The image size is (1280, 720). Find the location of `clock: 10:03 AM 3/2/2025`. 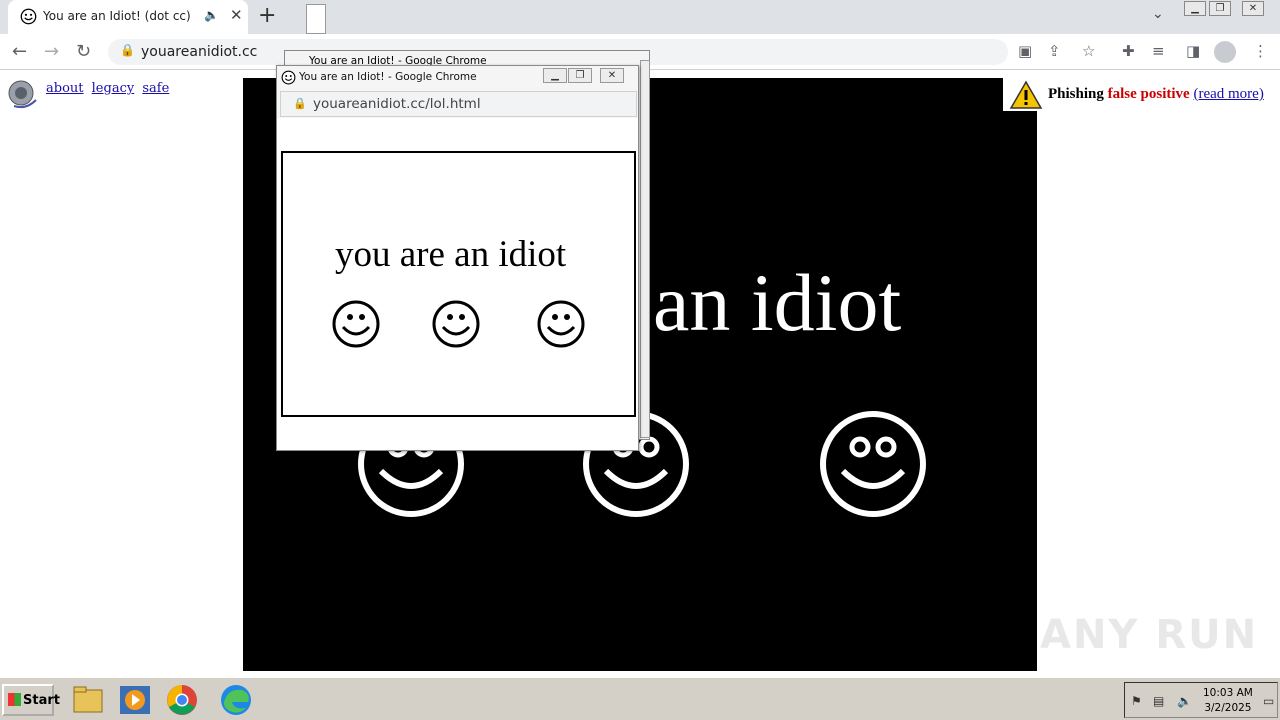

clock: 10:03 AM 3/2/2025 is located at coordinates (1228, 701).